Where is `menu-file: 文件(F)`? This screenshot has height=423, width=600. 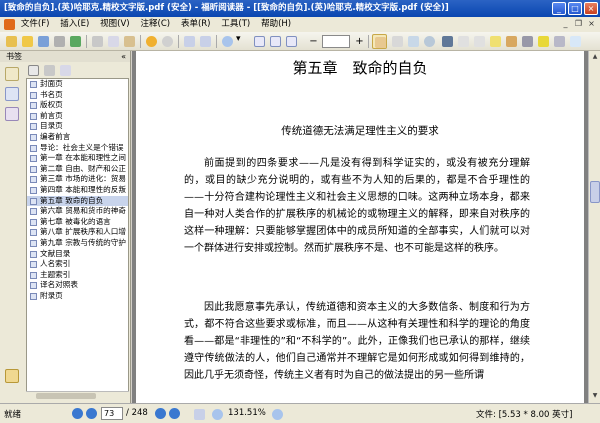
menu-file: 文件(F) is located at coordinates (35, 24).